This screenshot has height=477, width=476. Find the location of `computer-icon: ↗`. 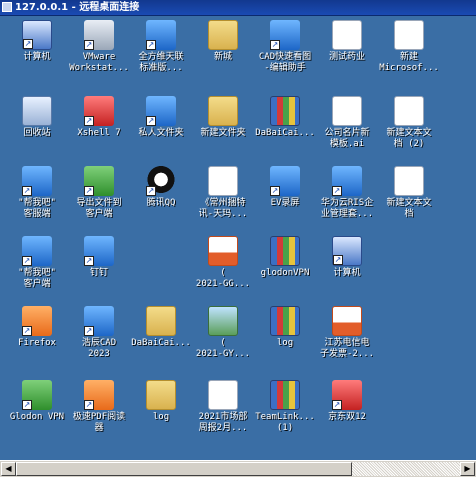

computer-icon: ↗ is located at coordinates (347, 251).